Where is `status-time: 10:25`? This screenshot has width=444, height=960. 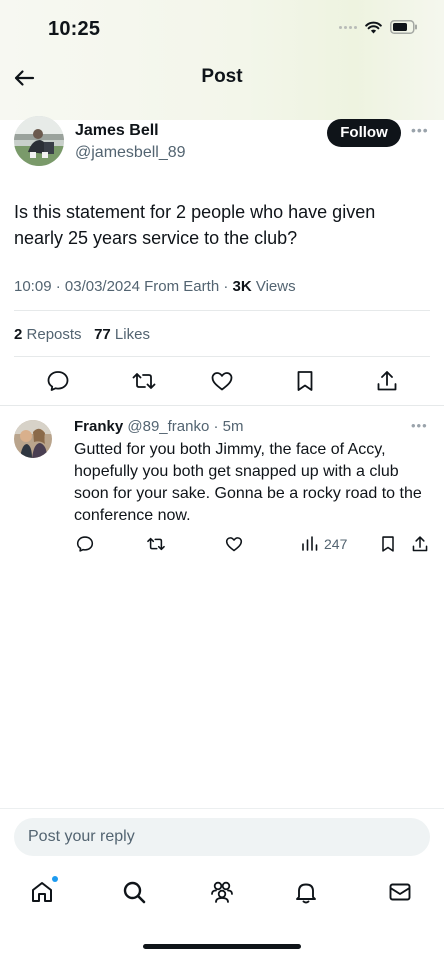 status-time: 10:25 is located at coordinates (74, 29).